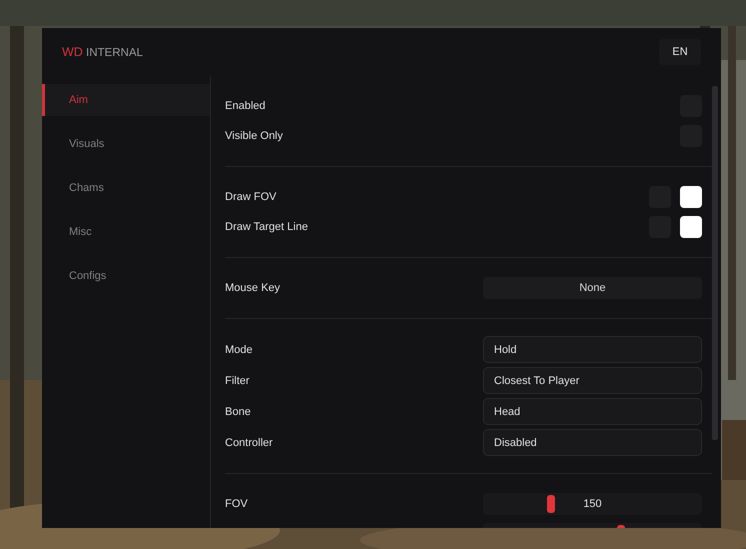 This screenshot has height=549, width=746. I want to click on app-logo: WD INTERNAL, so click(102, 52).